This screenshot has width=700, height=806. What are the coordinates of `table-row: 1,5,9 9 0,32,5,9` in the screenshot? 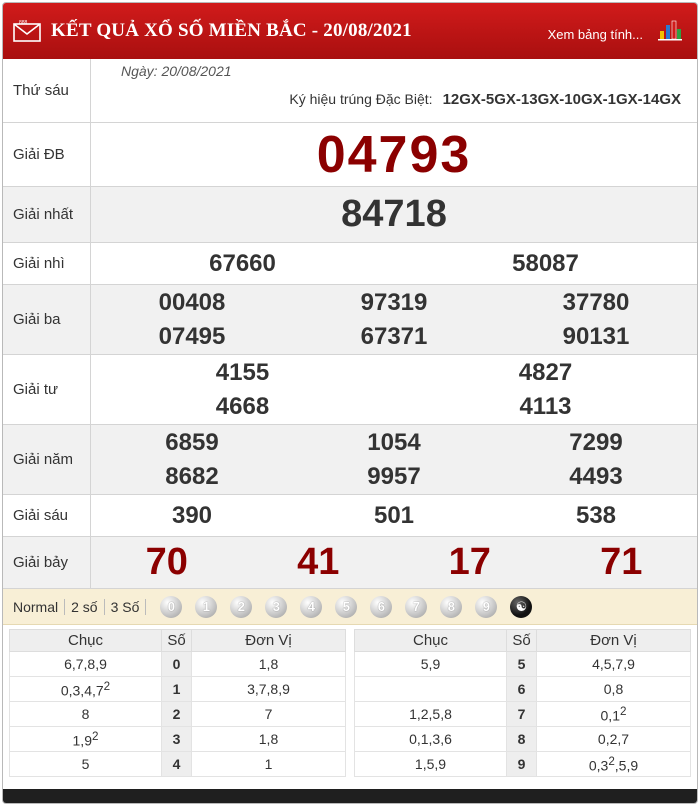 It's located at (522, 764).